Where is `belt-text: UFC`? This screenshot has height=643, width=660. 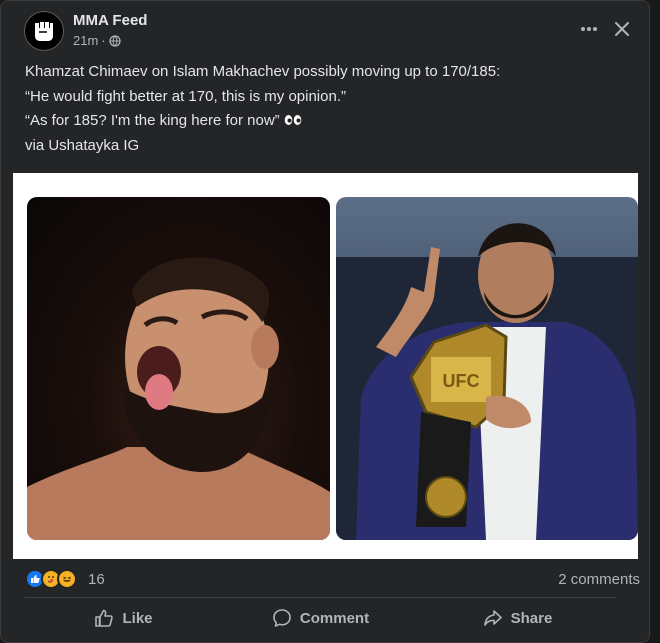
belt-text: UFC is located at coordinates (461, 381).